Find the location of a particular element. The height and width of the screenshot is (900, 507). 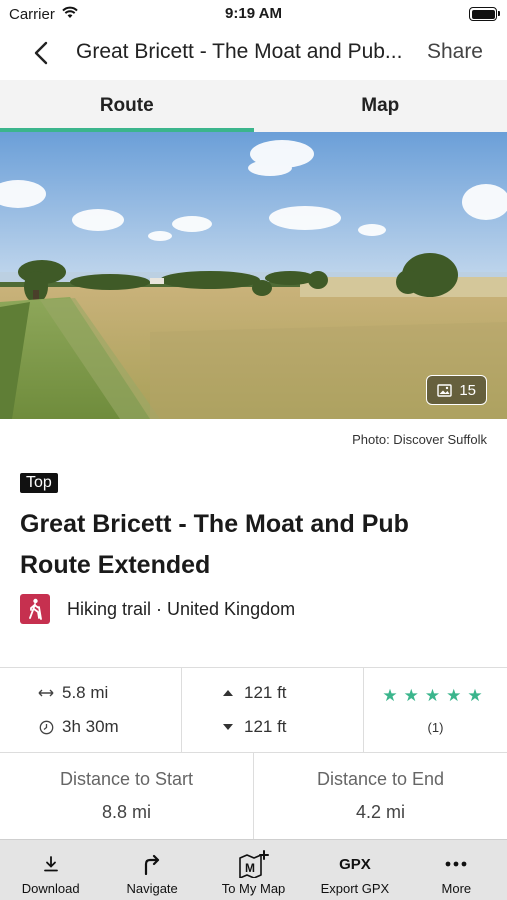

photo-count-button: 15 is located at coordinates (456, 390).